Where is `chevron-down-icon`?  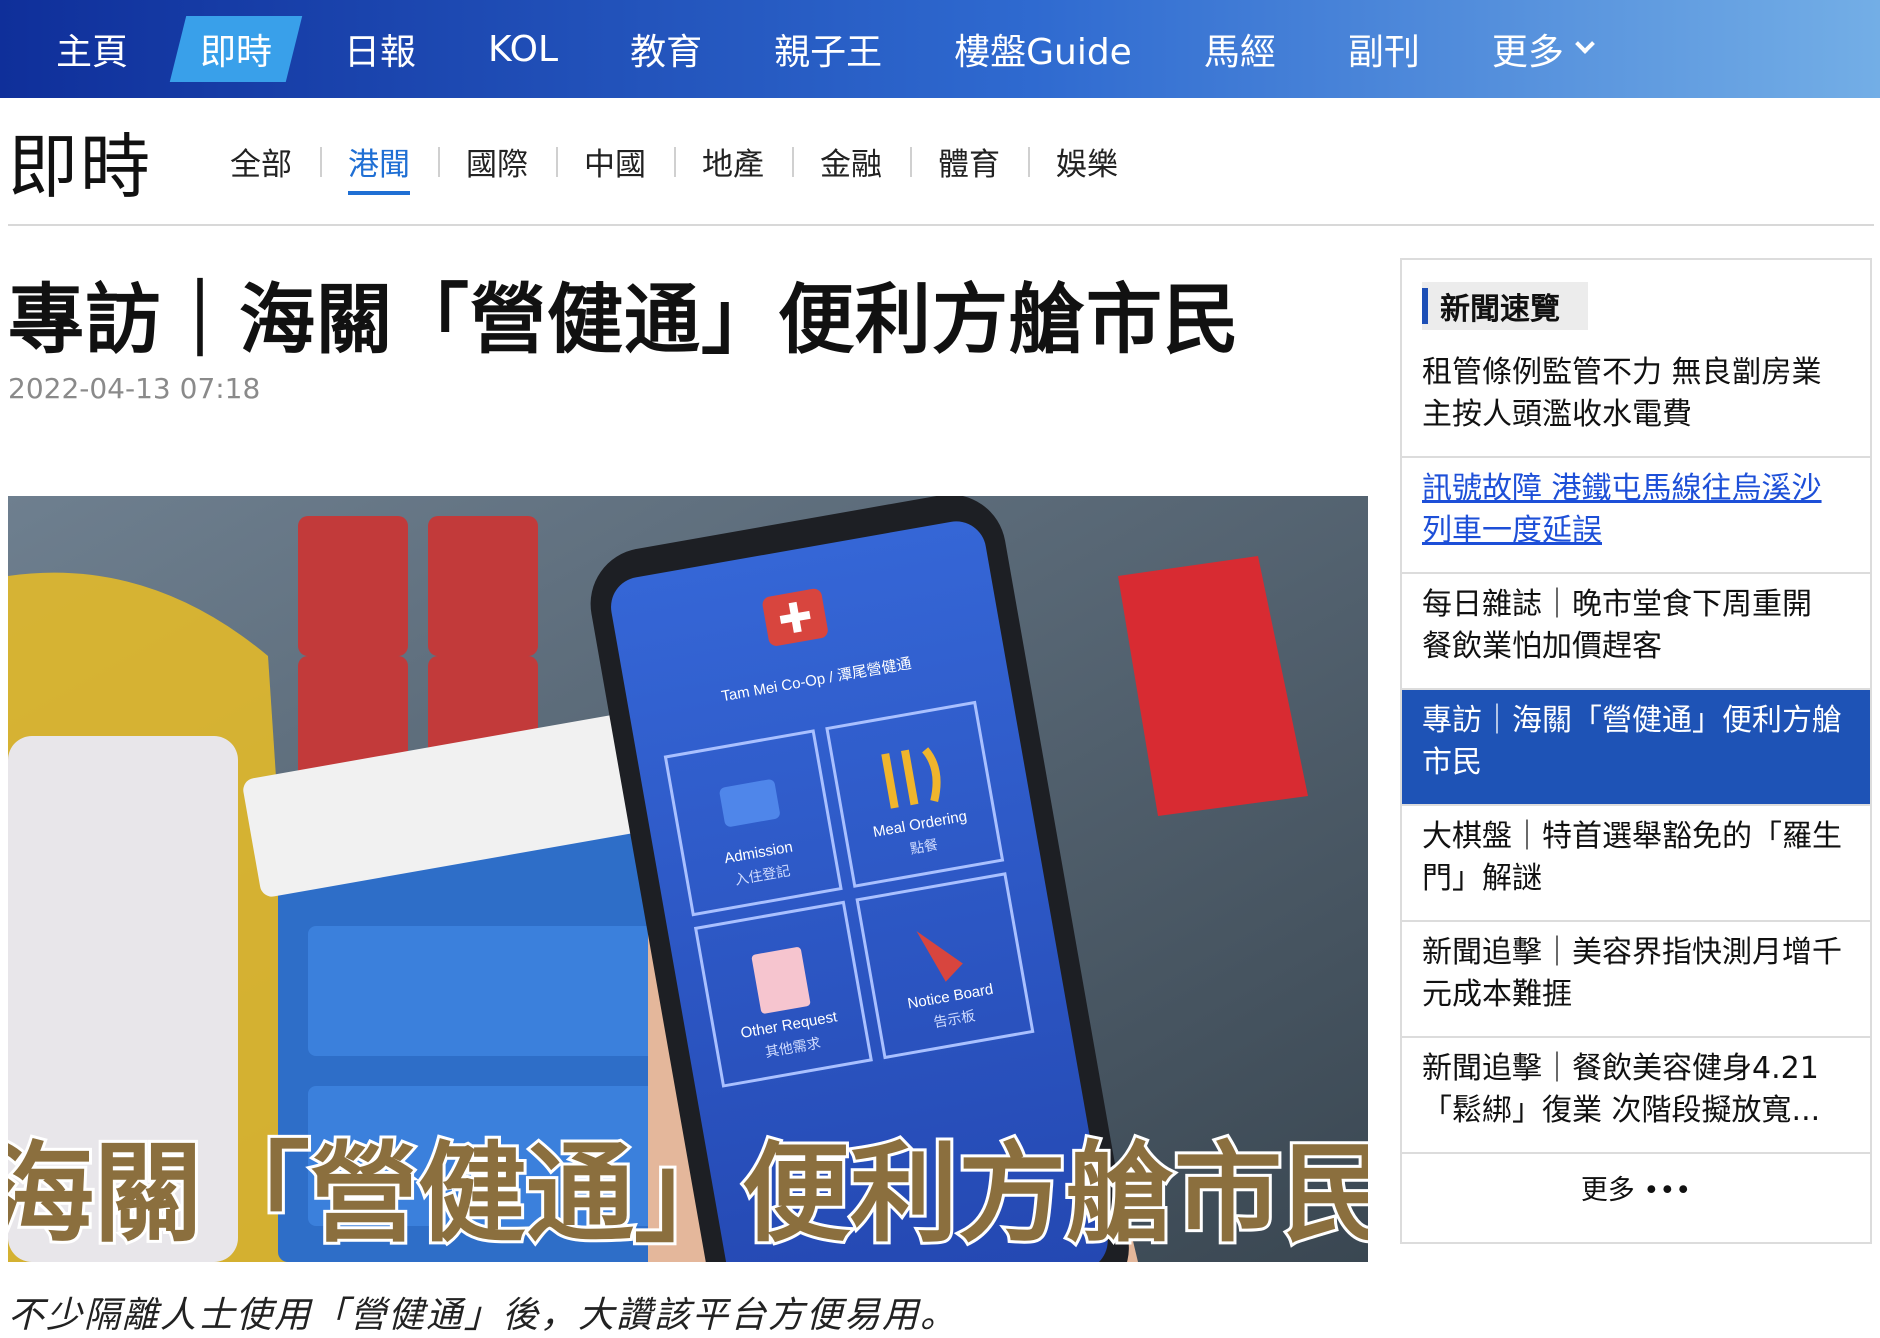 chevron-down-icon is located at coordinates (1584, 44).